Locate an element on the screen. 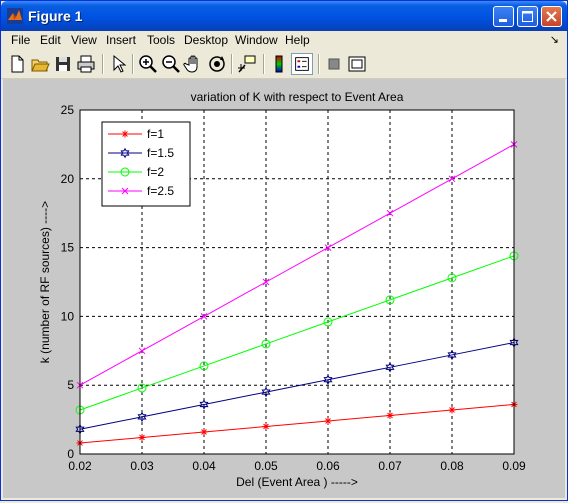  minimize-button is located at coordinates (503, 16).